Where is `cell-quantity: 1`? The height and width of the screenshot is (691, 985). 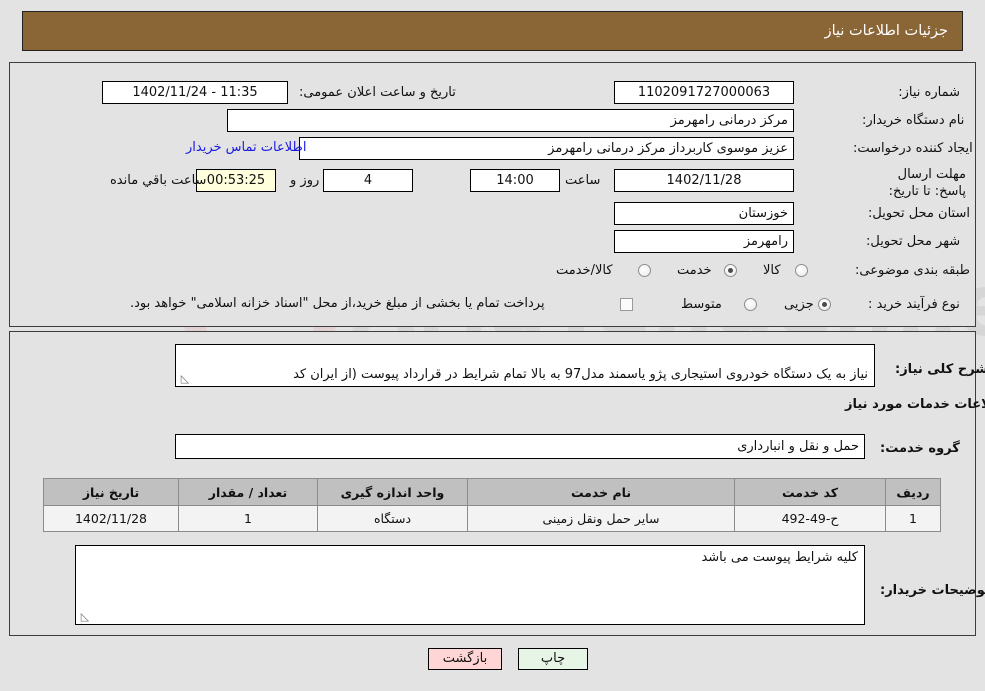
cell-quantity: 1 is located at coordinates (248, 518).